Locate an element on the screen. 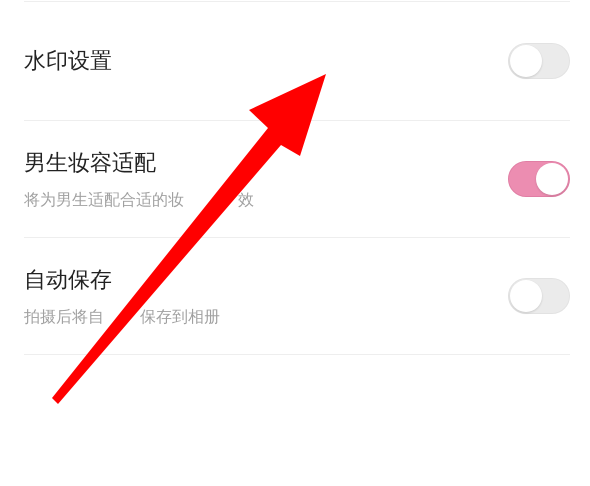 This screenshot has width=590, height=486. setting-title: 男生妆容适配 is located at coordinates (90, 164).